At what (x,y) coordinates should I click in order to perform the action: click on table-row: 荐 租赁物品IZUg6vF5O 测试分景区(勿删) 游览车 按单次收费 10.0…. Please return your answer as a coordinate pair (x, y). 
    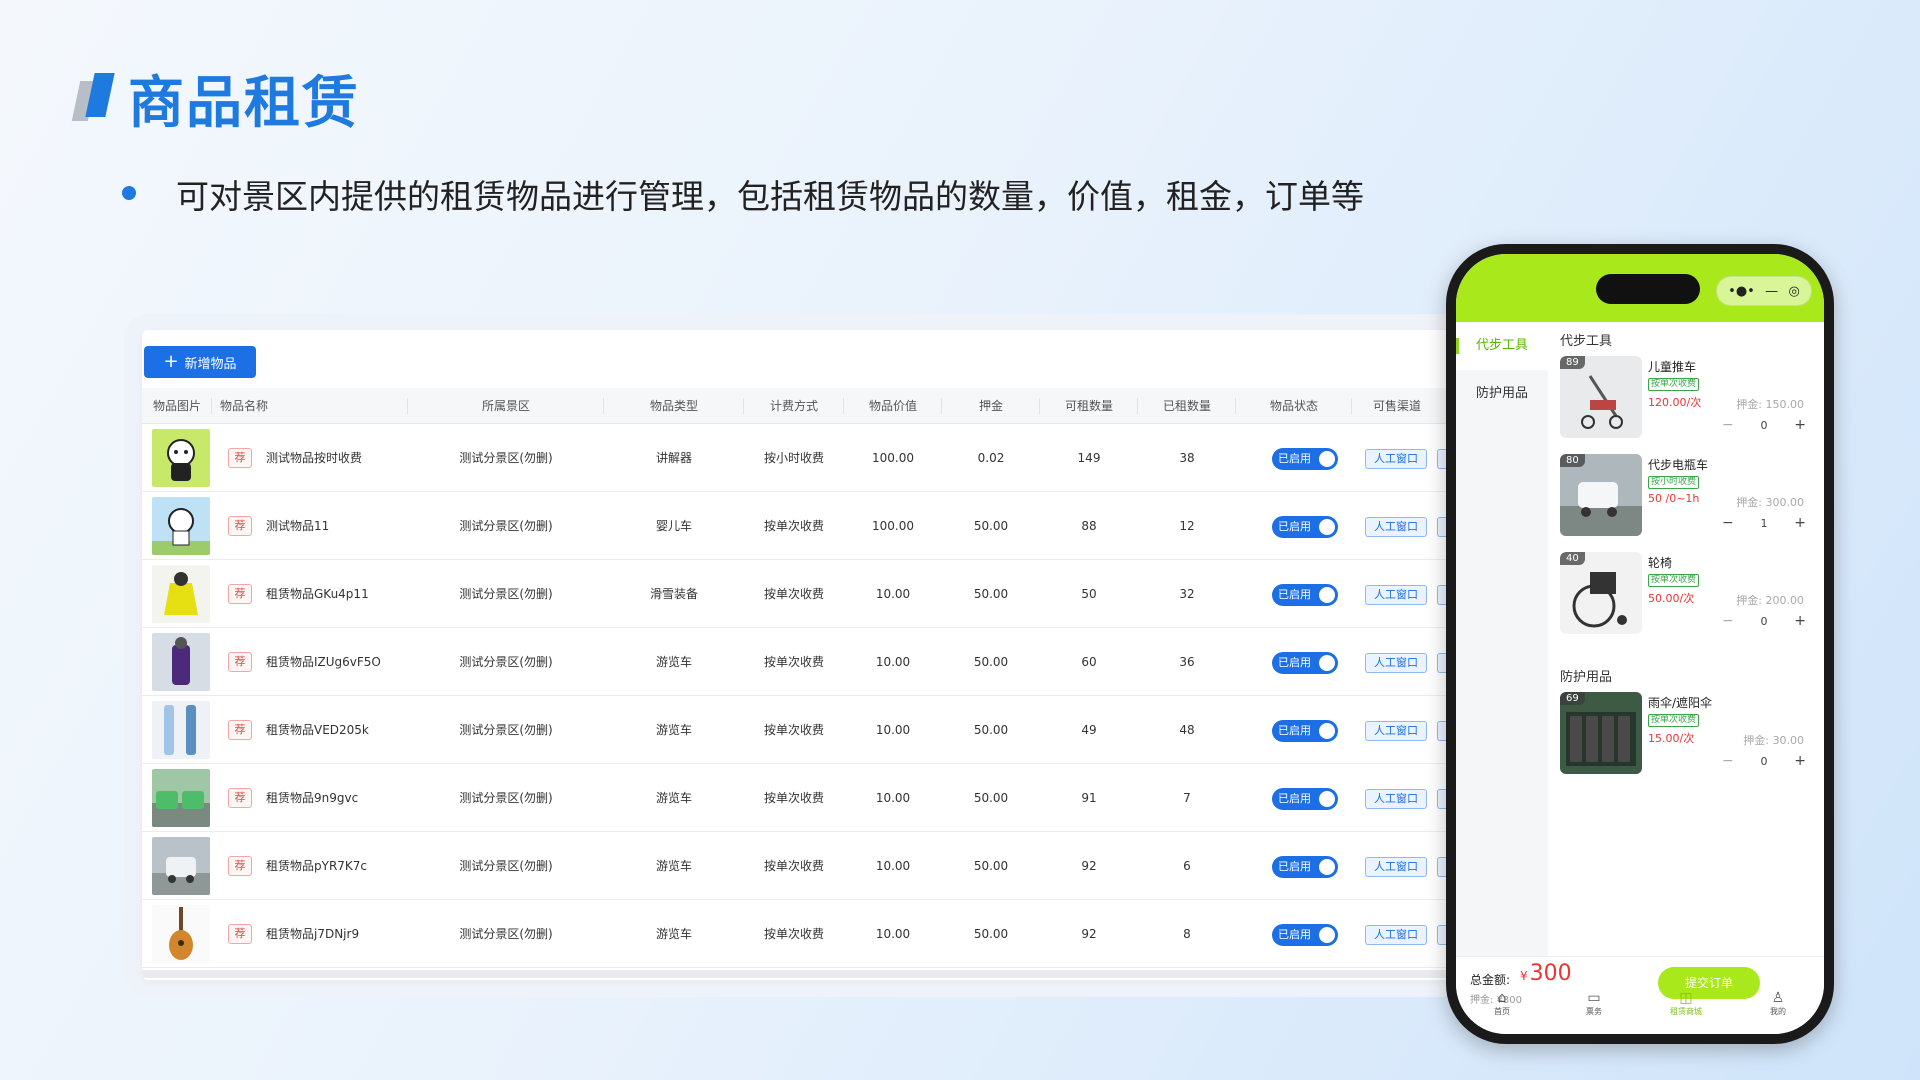
    Looking at the image, I should click on (807, 662).